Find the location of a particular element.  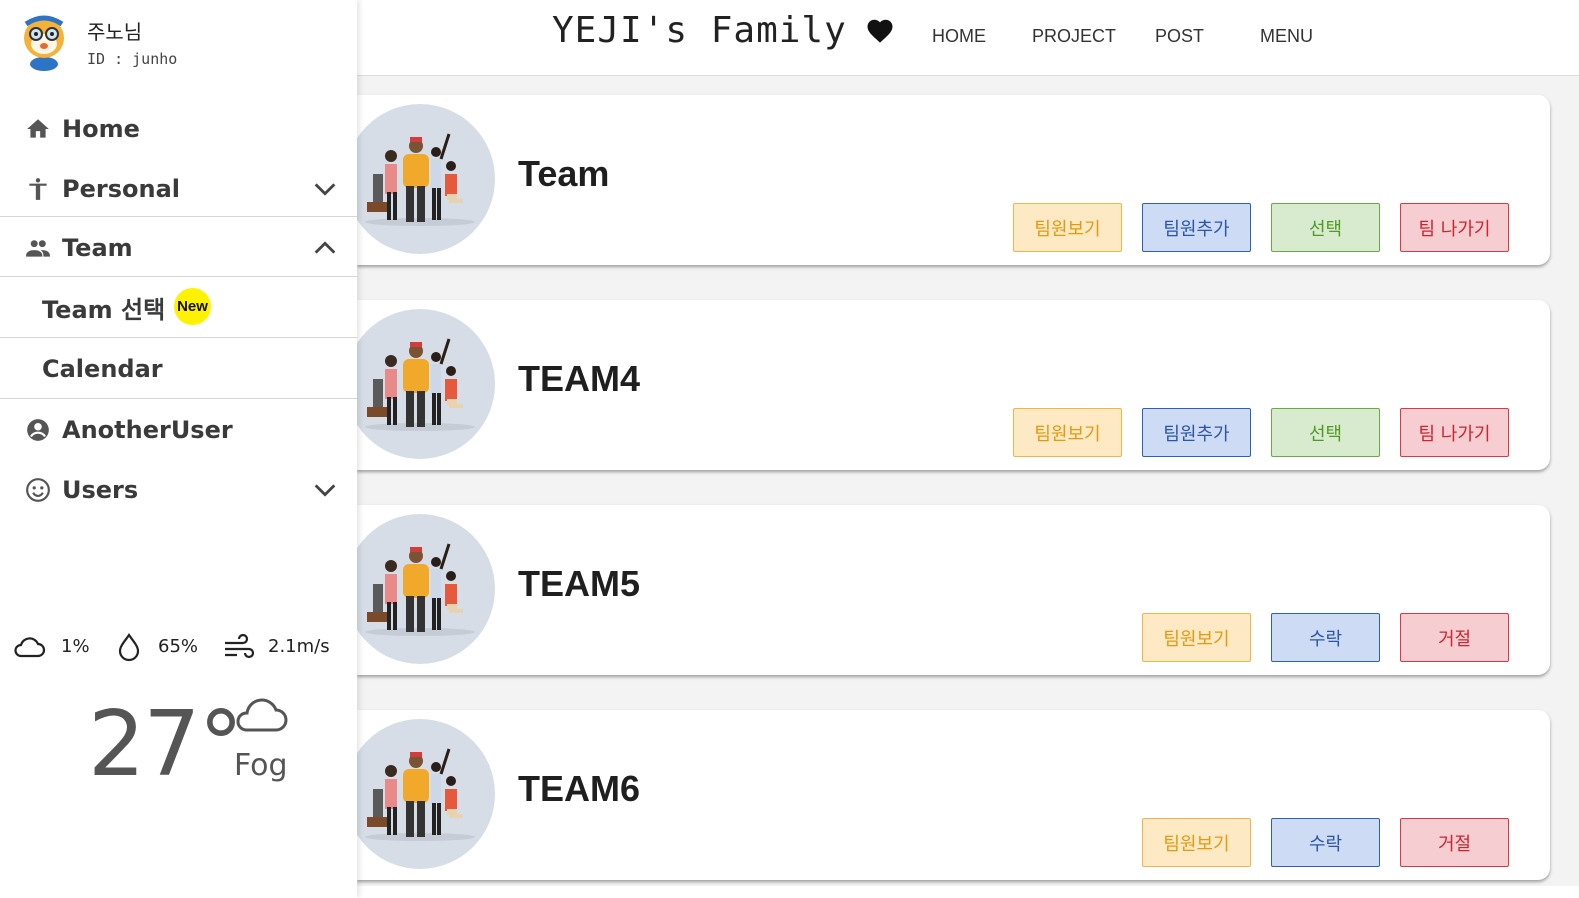

weather-condition: Fog is located at coordinates (261, 765).